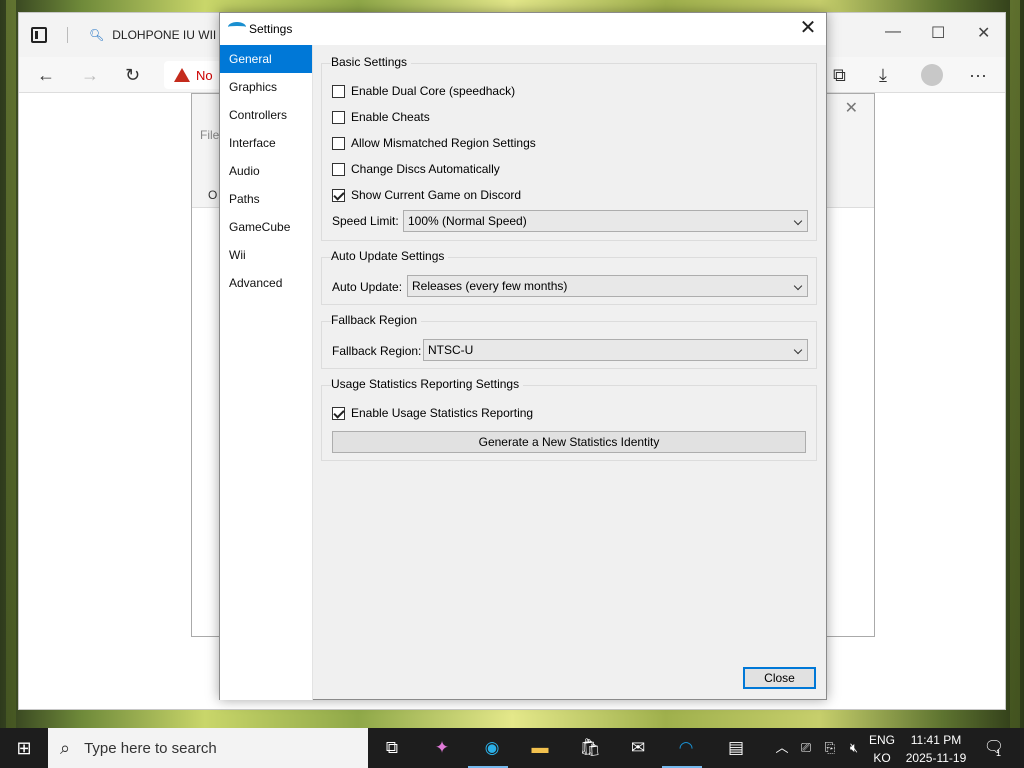 The height and width of the screenshot is (768, 1024). What do you see at coordinates (150, 748) in the screenshot?
I see `search-placeholder: Type here to search` at bounding box center [150, 748].